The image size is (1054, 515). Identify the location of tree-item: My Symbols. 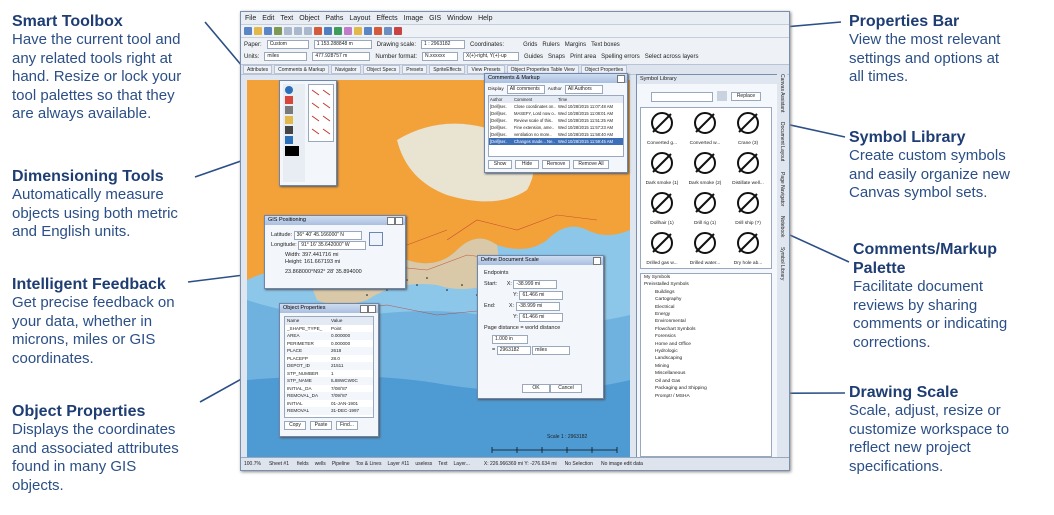
(706, 277).